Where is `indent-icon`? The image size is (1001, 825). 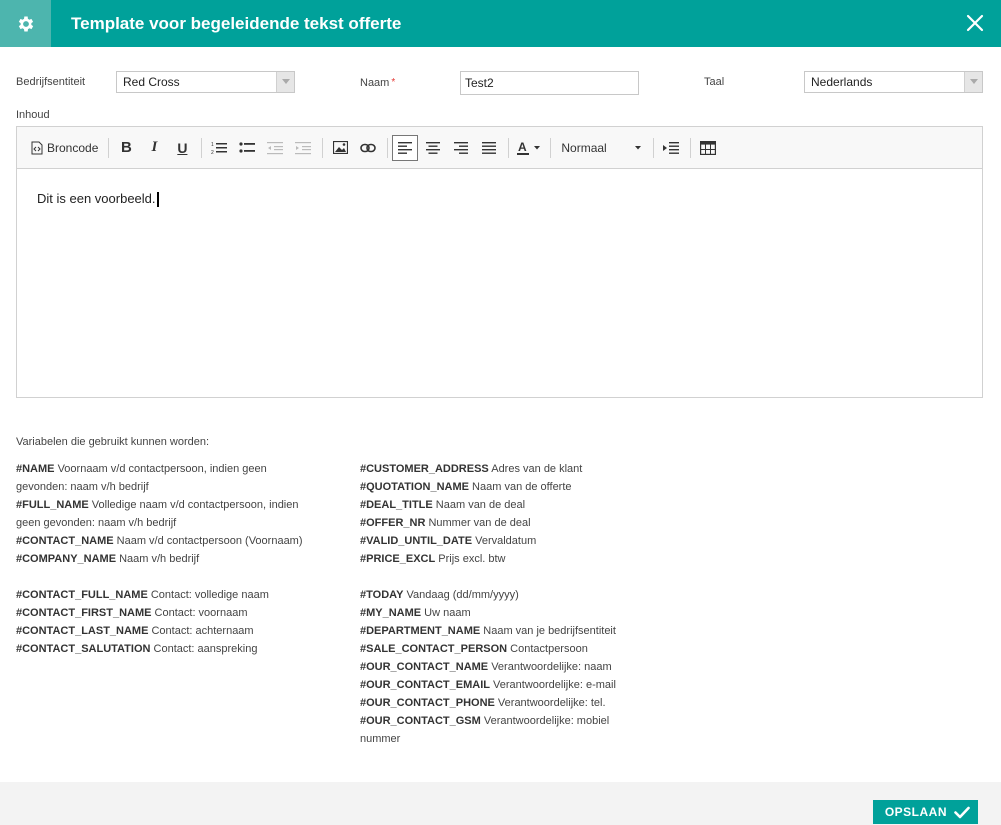 indent-icon is located at coordinates (303, 147).